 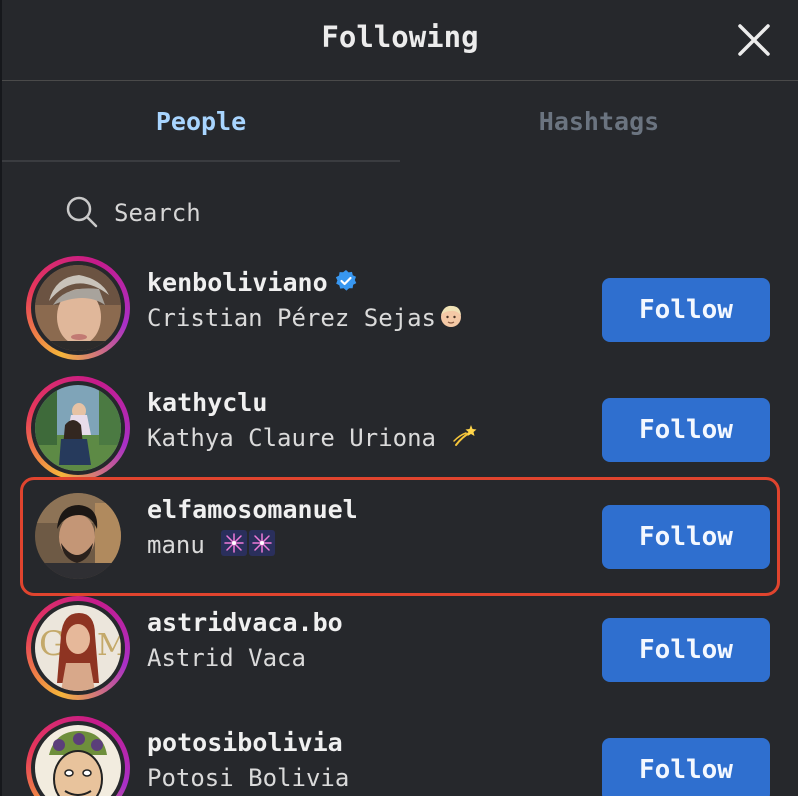 I want to click on username: elfamosomanuel, so click(x=252, y=509).